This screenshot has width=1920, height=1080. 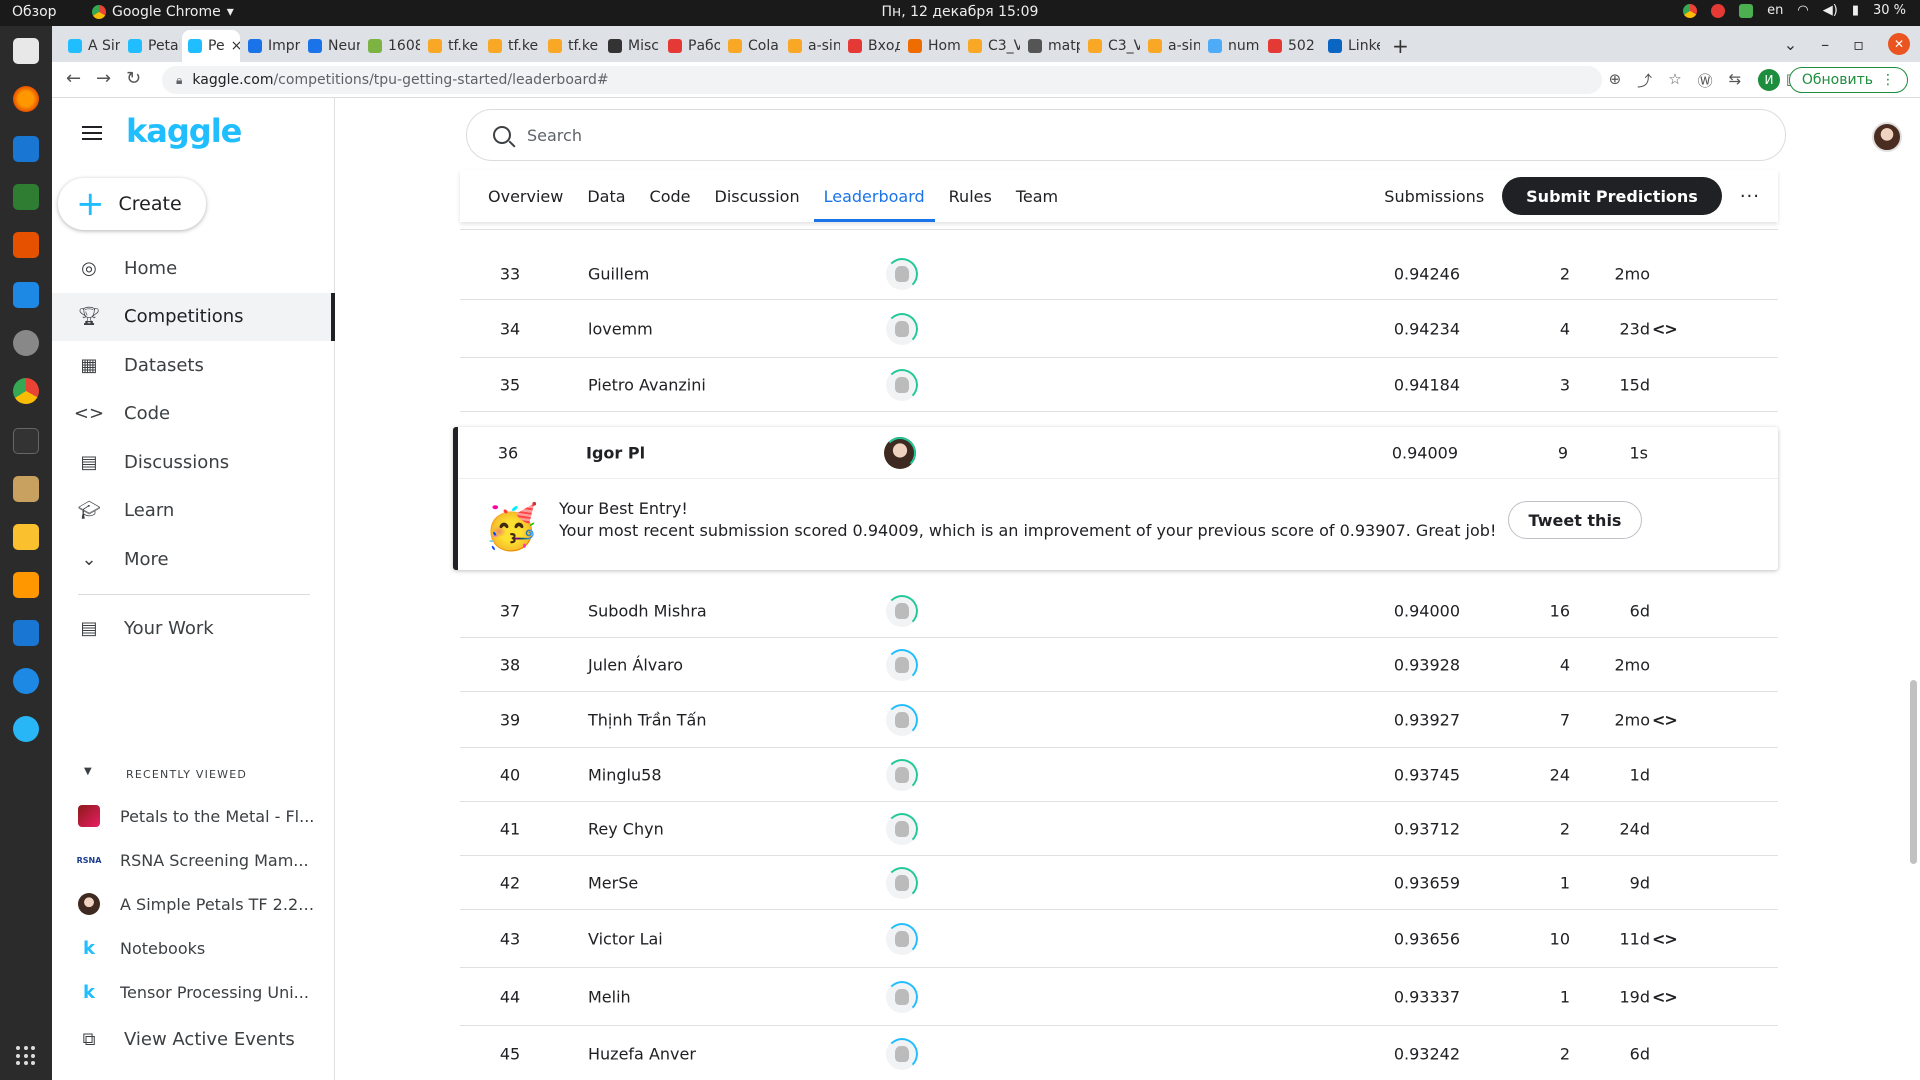 What do you see at coordinates (1119, 829) in the screenshot?
I see `table-row: 41 Rey Chyn 0.93712 2 24d` at bounding box center [1119, 829].